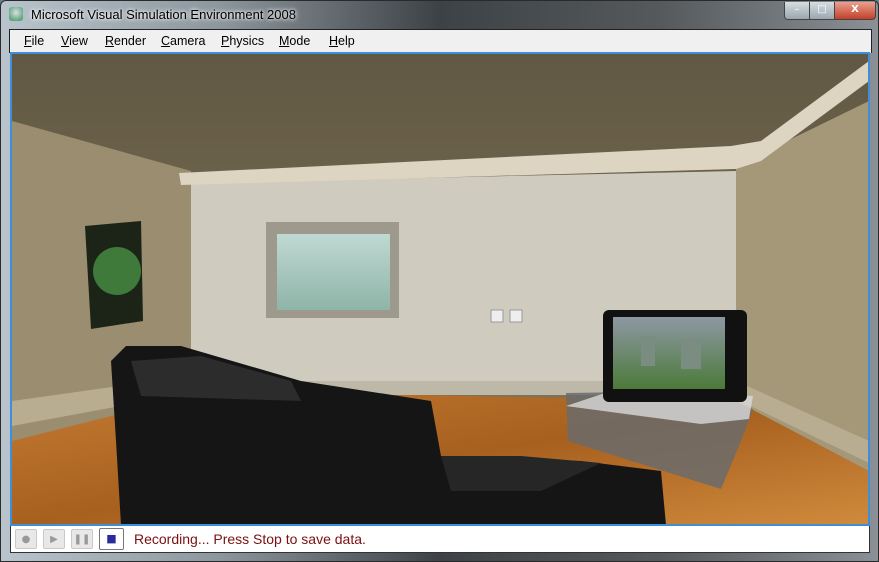  Describe the element at coordinates (342, 41) in the screenshot. I see `menu-help: Help` at that location.